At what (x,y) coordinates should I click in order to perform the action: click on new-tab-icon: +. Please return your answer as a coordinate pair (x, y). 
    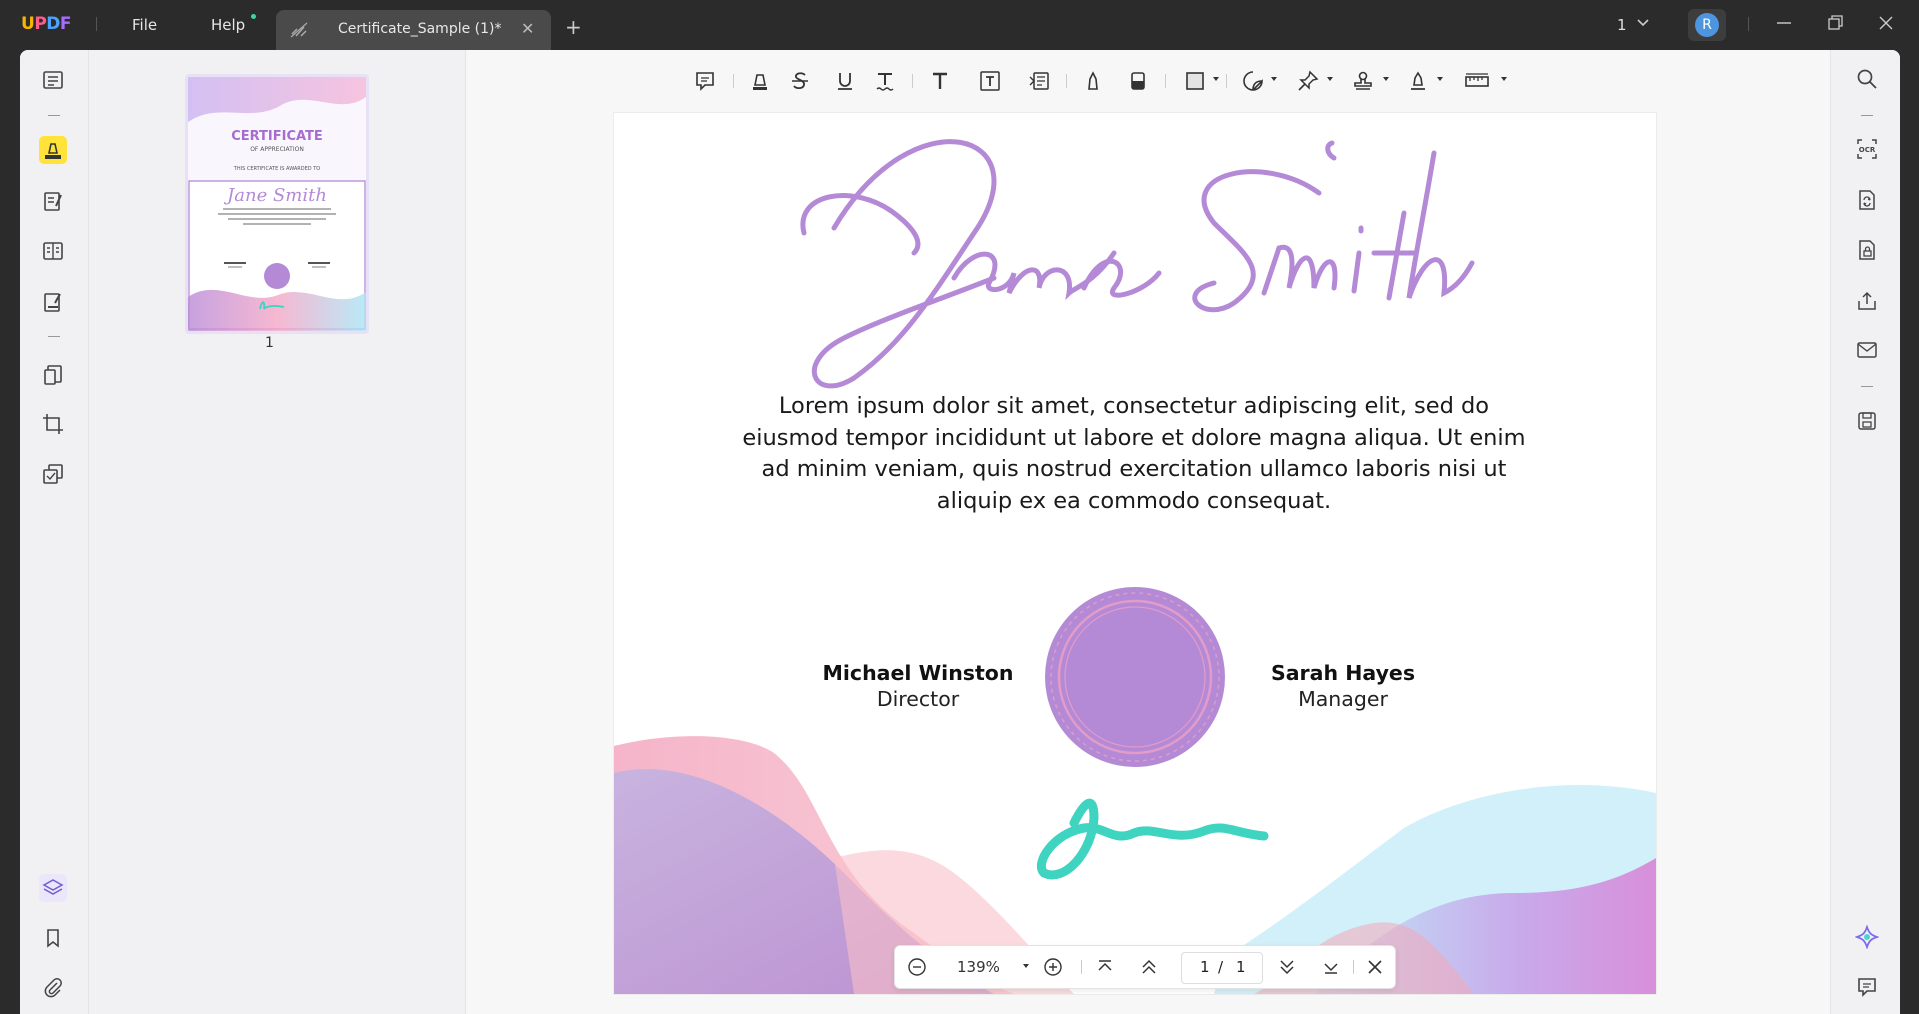
    Looking at the image, I should click on (573, 27).